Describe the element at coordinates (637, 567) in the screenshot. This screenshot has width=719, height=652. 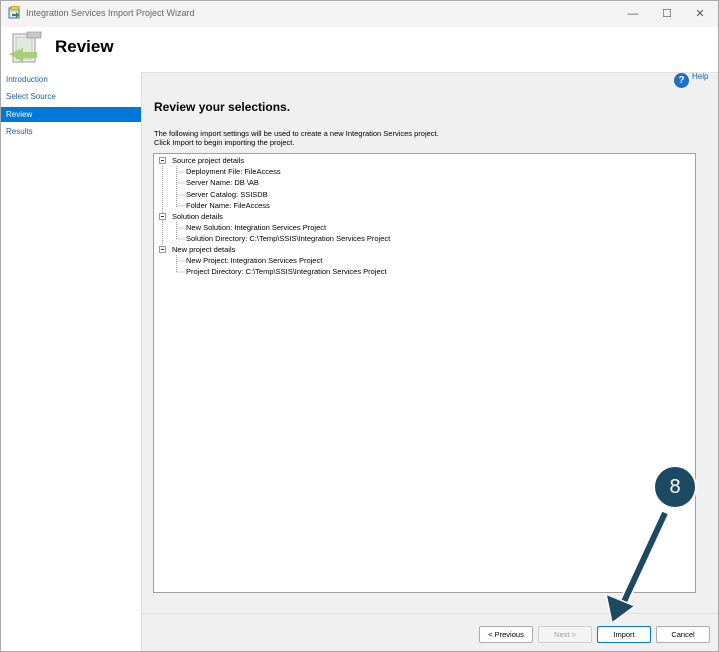
I see `callout-arrow` at that location.